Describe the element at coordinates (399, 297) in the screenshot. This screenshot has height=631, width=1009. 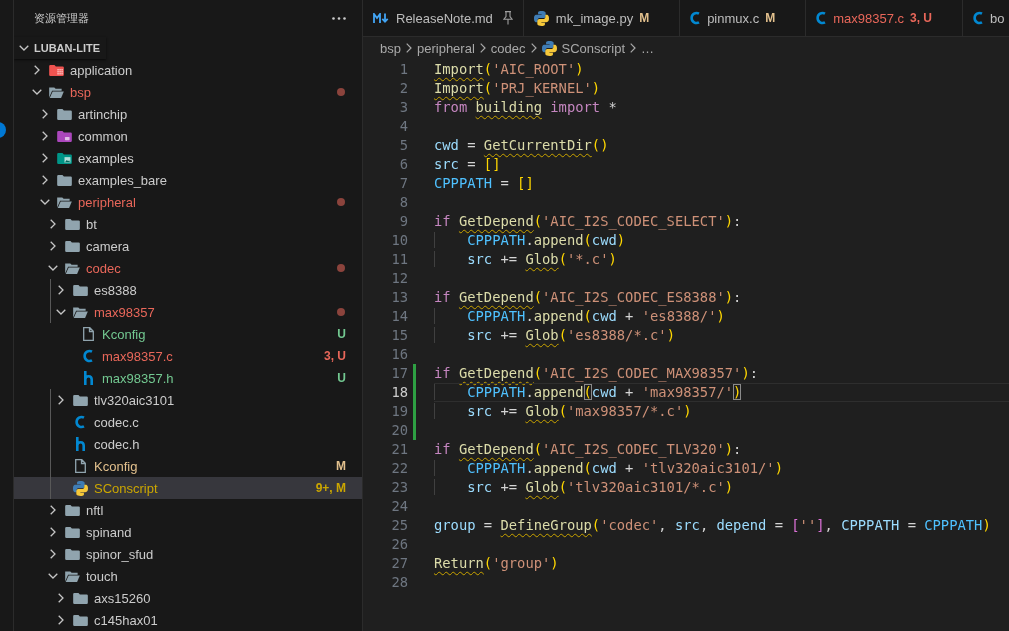
I see `line-number: 13` at that location.